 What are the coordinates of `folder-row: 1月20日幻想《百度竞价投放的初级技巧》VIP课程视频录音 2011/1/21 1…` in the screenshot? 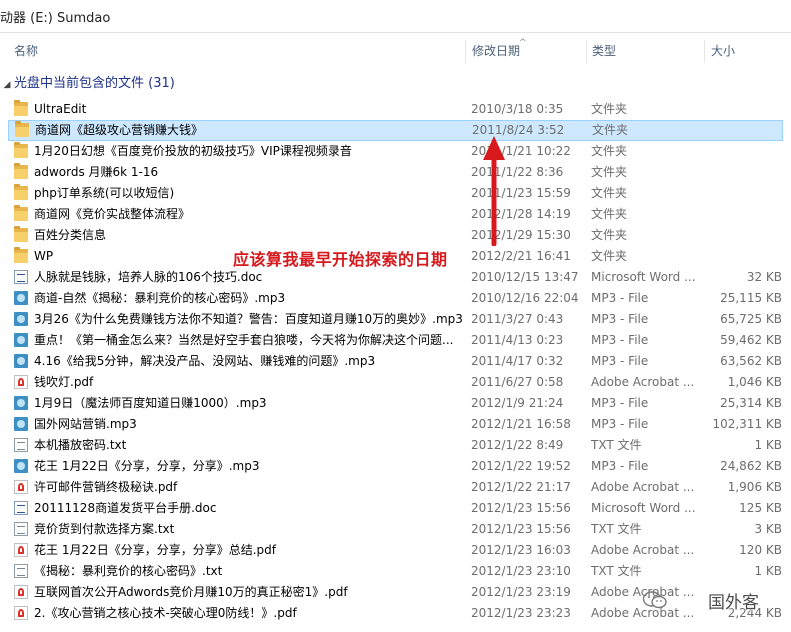 It's located at (395, 151).